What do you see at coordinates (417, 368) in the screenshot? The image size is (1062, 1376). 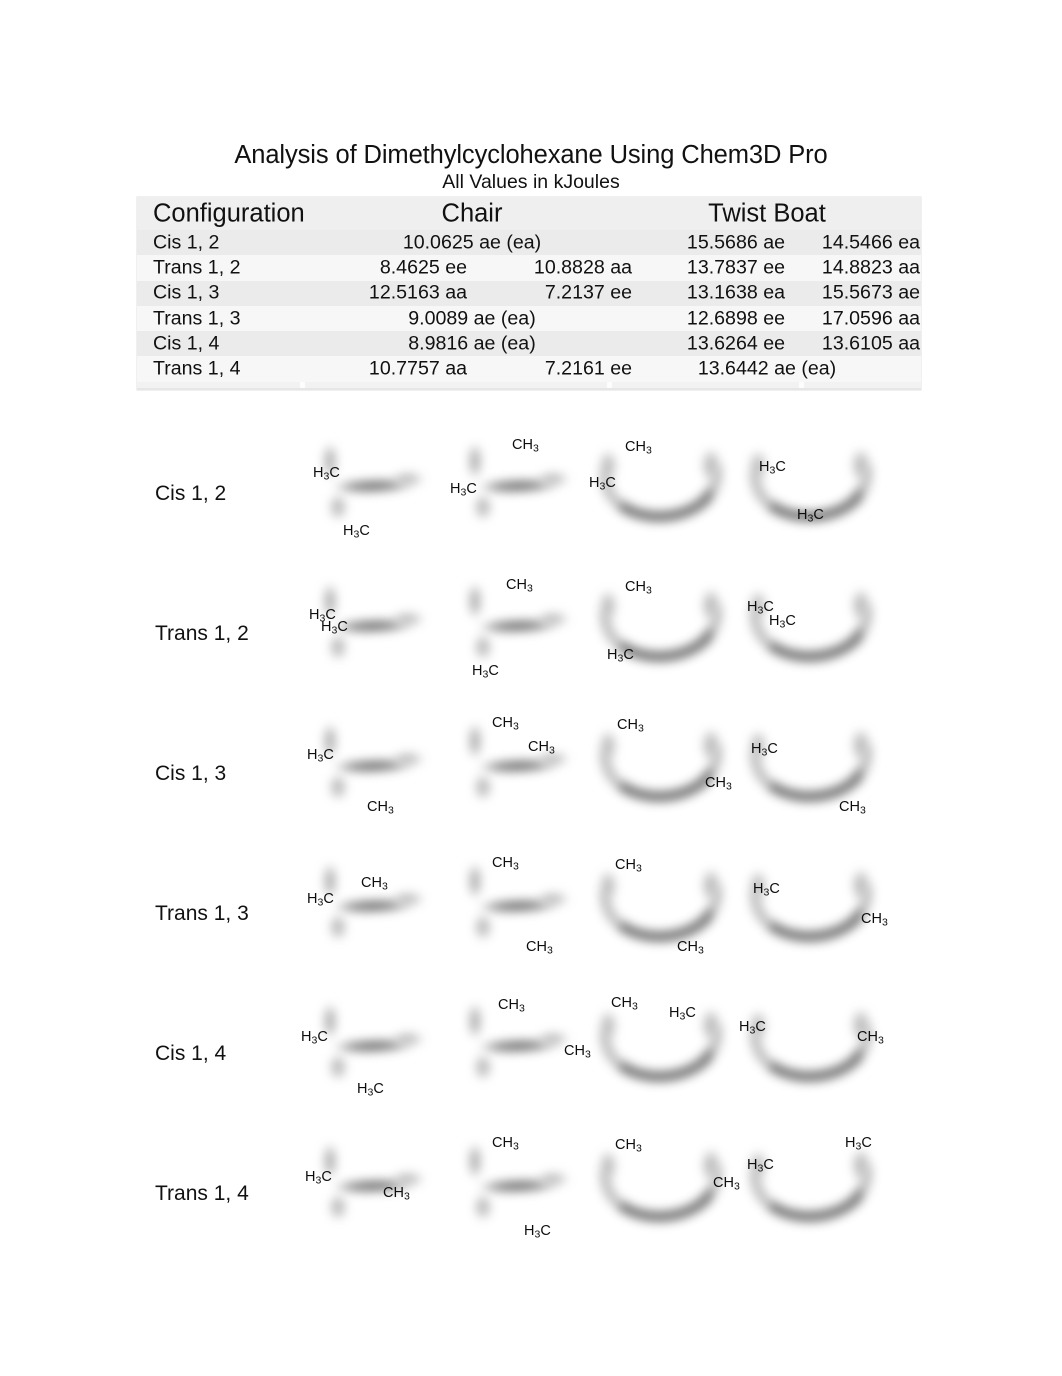 I see `cell-chair_1: 10.7757 aa` at bounding box center [417, 368].